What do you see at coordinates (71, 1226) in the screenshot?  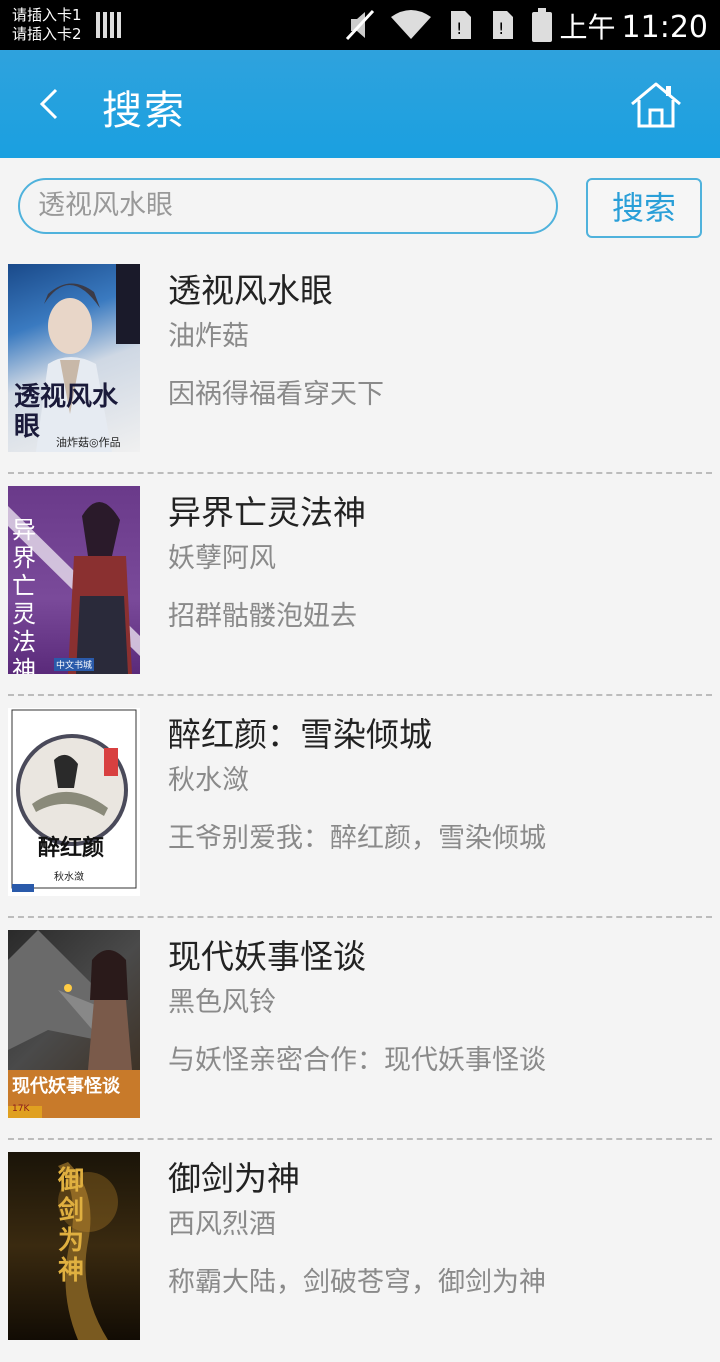 I see `cover-title: 御剑为神` at bounding box center [71, 1226].